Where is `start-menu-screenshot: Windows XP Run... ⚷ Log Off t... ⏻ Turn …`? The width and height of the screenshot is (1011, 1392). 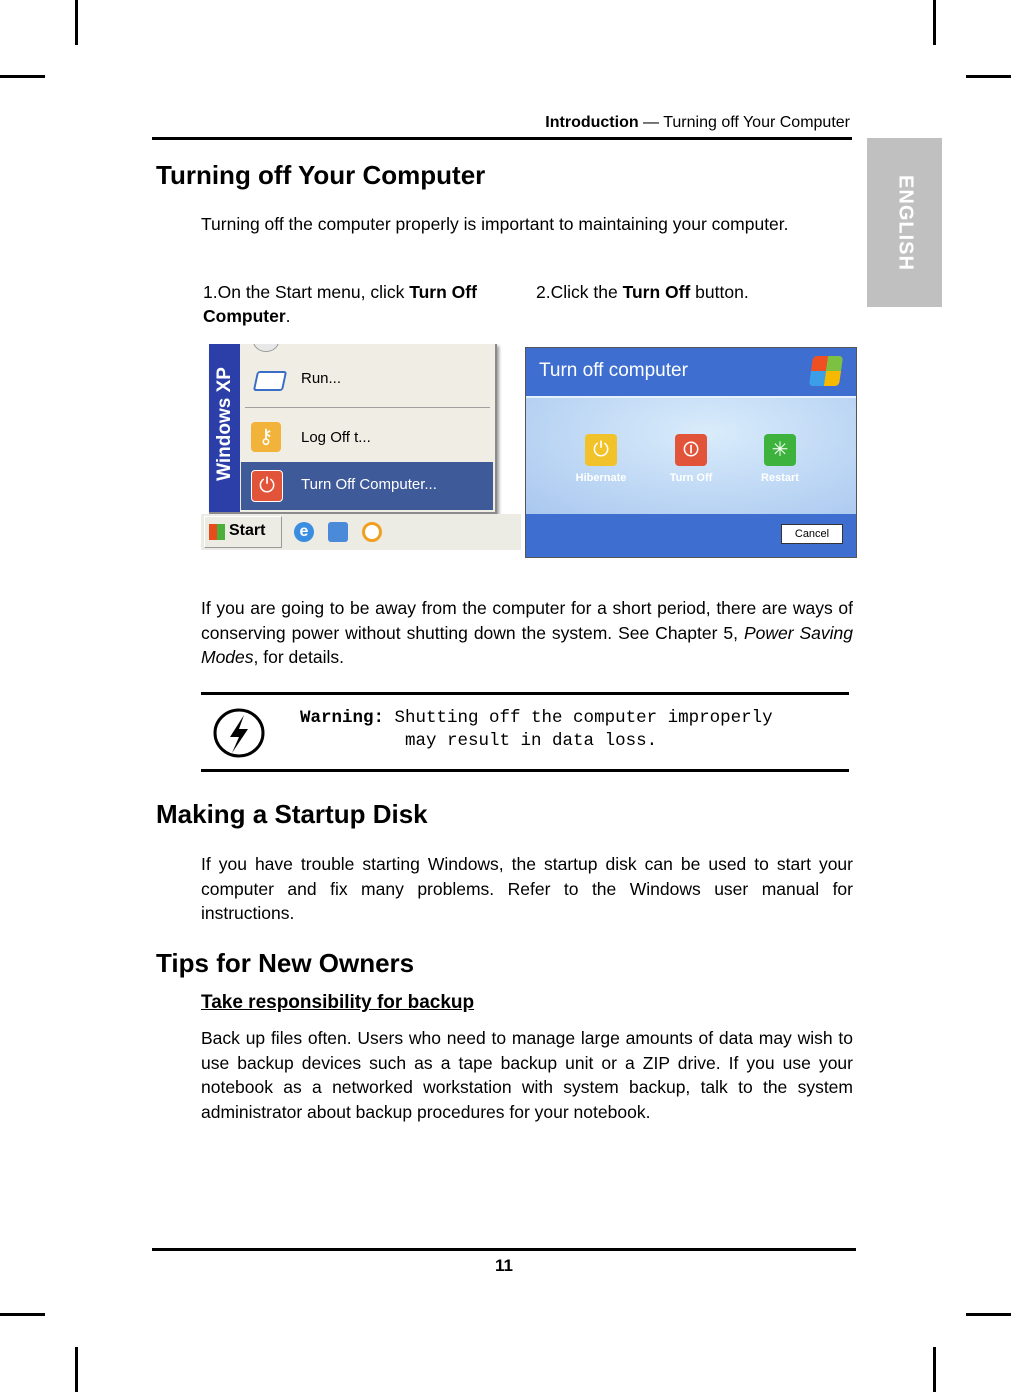 start-menu-screenshot: Windows XP Run... ⚷ Log Off t... ⏻ Turn … is located at coordinates (361, 447).